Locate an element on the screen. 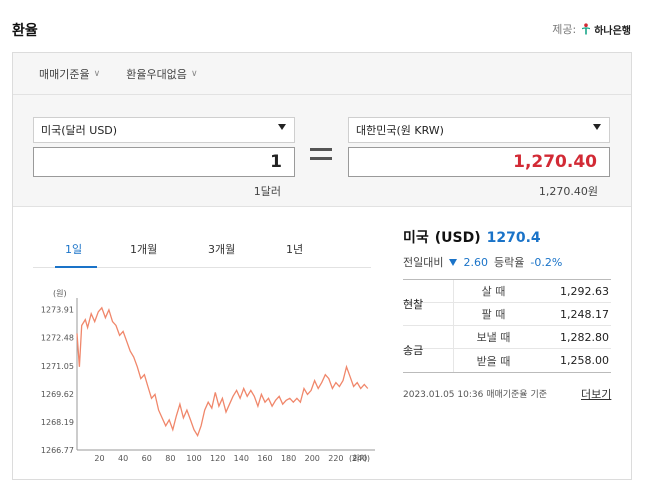 The image size is (649, 494). page-title: 환율 is located at coordinates (25, 31).